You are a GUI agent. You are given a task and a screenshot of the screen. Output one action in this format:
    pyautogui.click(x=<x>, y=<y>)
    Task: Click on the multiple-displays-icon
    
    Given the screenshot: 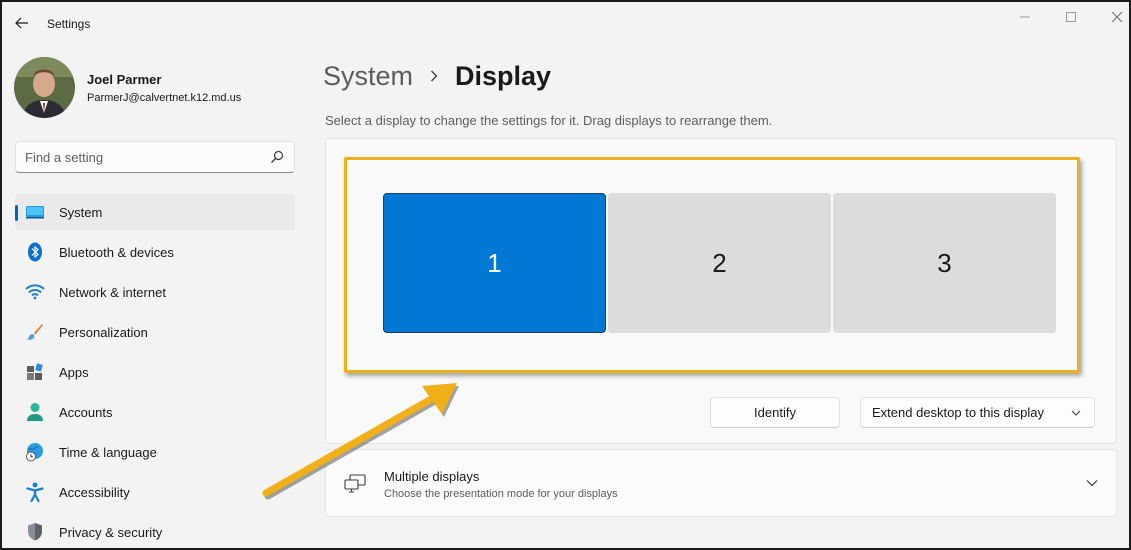 What is the action you would take?
    pyautogui.click(x=355, y=483)
    